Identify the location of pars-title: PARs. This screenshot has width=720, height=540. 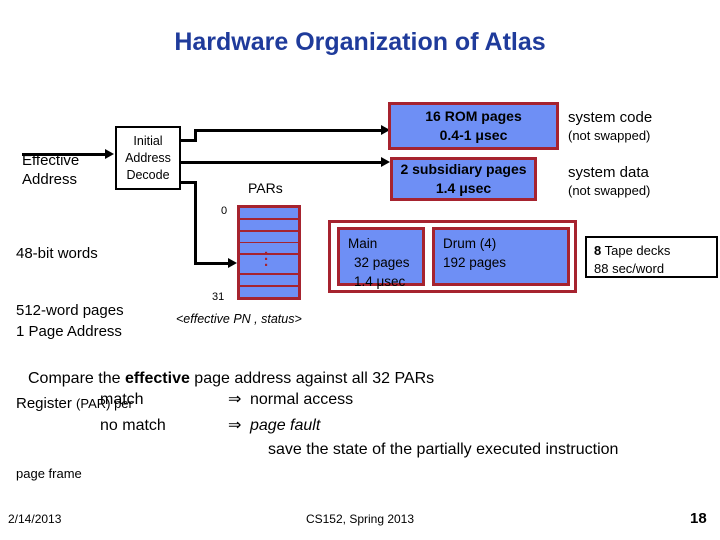
(265, 188).